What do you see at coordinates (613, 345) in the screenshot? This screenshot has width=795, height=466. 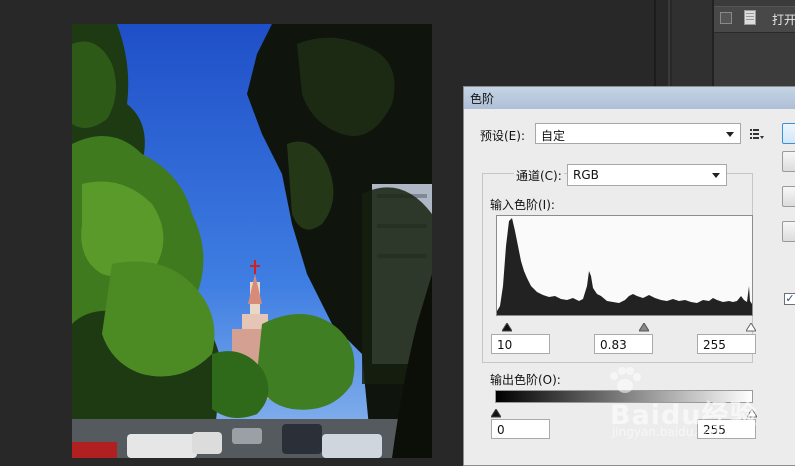 I see `input-gamma-value: 0.83` at bounding box center [613, 345].